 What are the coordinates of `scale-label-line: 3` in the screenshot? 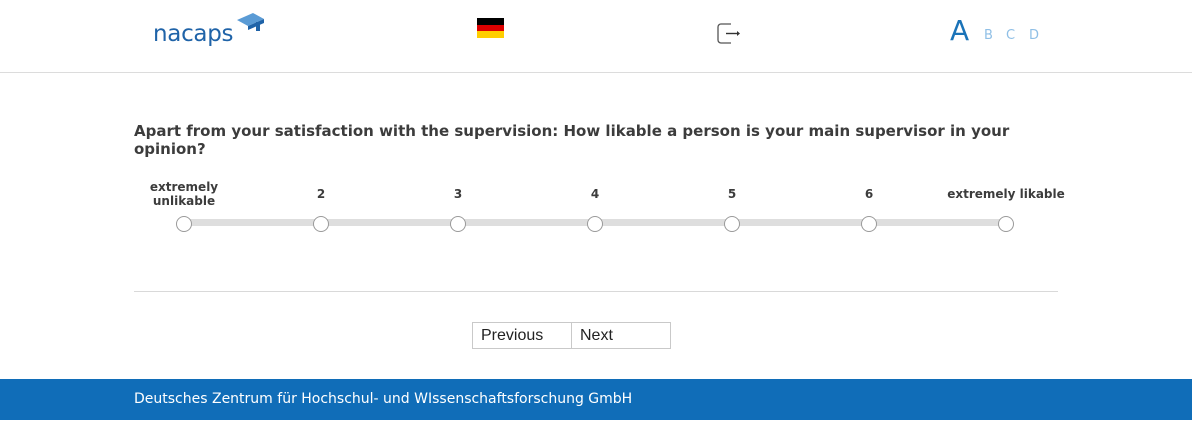 It's located at (458, 194).